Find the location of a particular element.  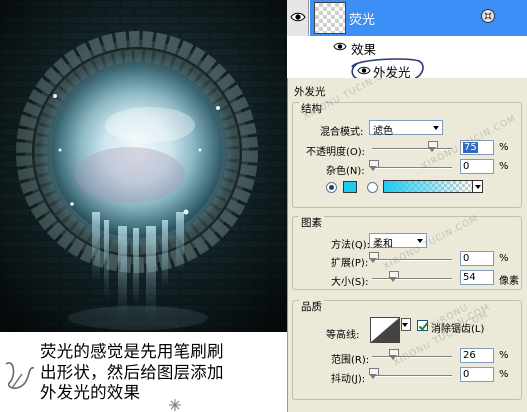

size-label: 大小(S): is located at coordinates (350, 282).